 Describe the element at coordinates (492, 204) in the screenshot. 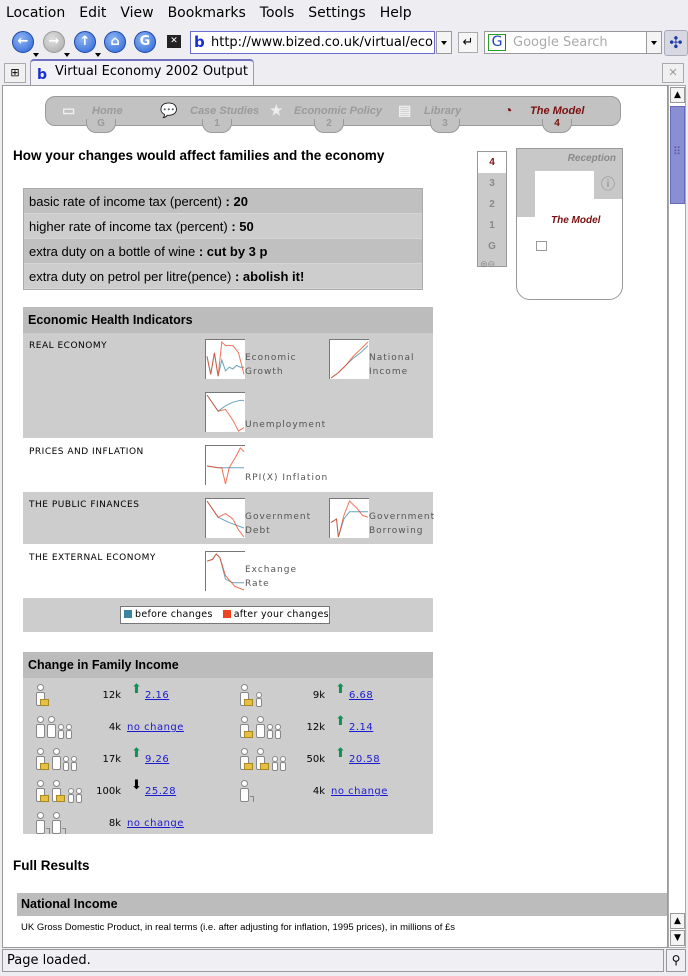

I see `lift-floor-2: 2` at that location.